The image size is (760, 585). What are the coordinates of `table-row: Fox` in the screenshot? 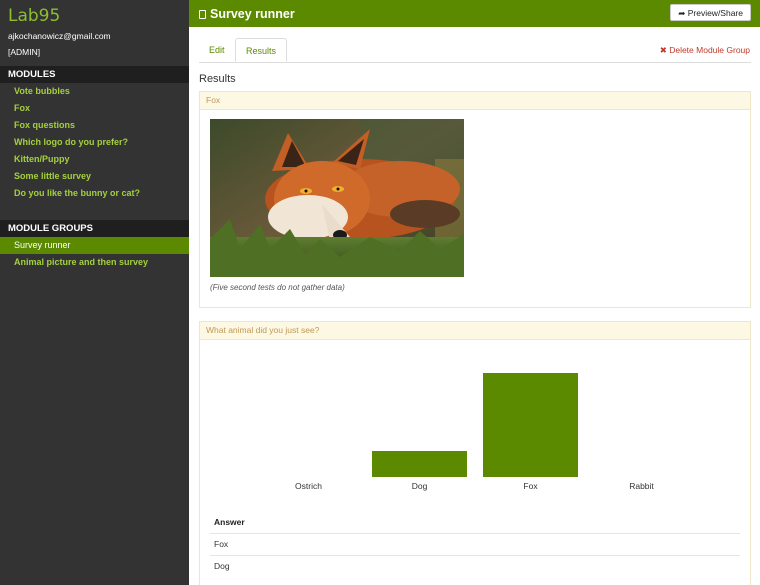 It's located at (475, 544).